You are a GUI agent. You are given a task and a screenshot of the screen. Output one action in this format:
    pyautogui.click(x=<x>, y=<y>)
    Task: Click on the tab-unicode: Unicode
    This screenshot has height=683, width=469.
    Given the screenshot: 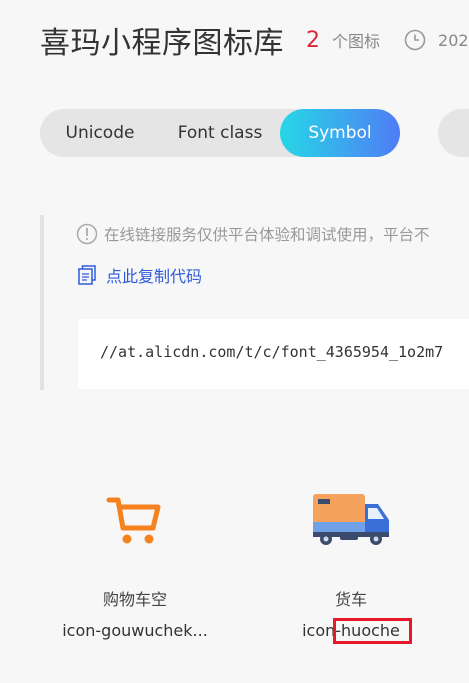 What is the action you would take?
    pyautogui.click(x=100, y=133)
    